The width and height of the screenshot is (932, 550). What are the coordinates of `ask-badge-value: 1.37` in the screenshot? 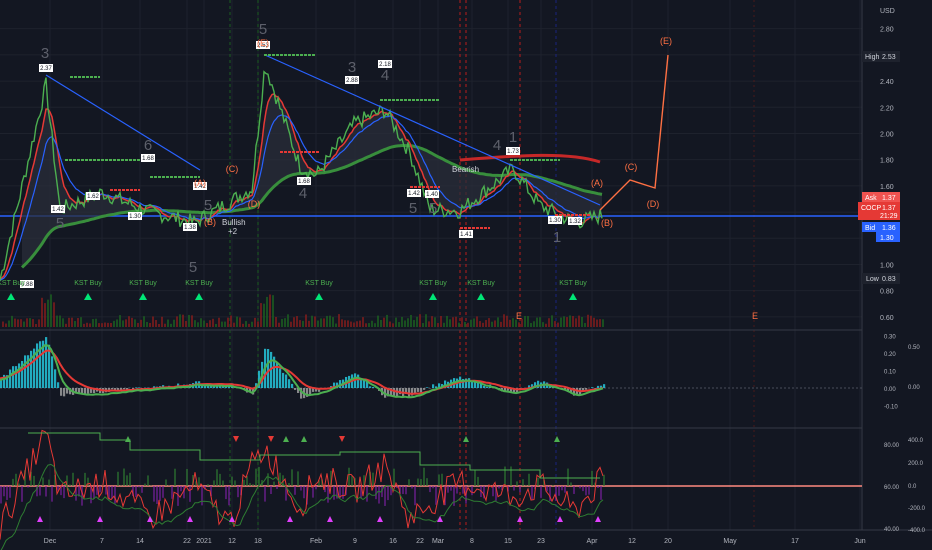 It's located at (889, 198).